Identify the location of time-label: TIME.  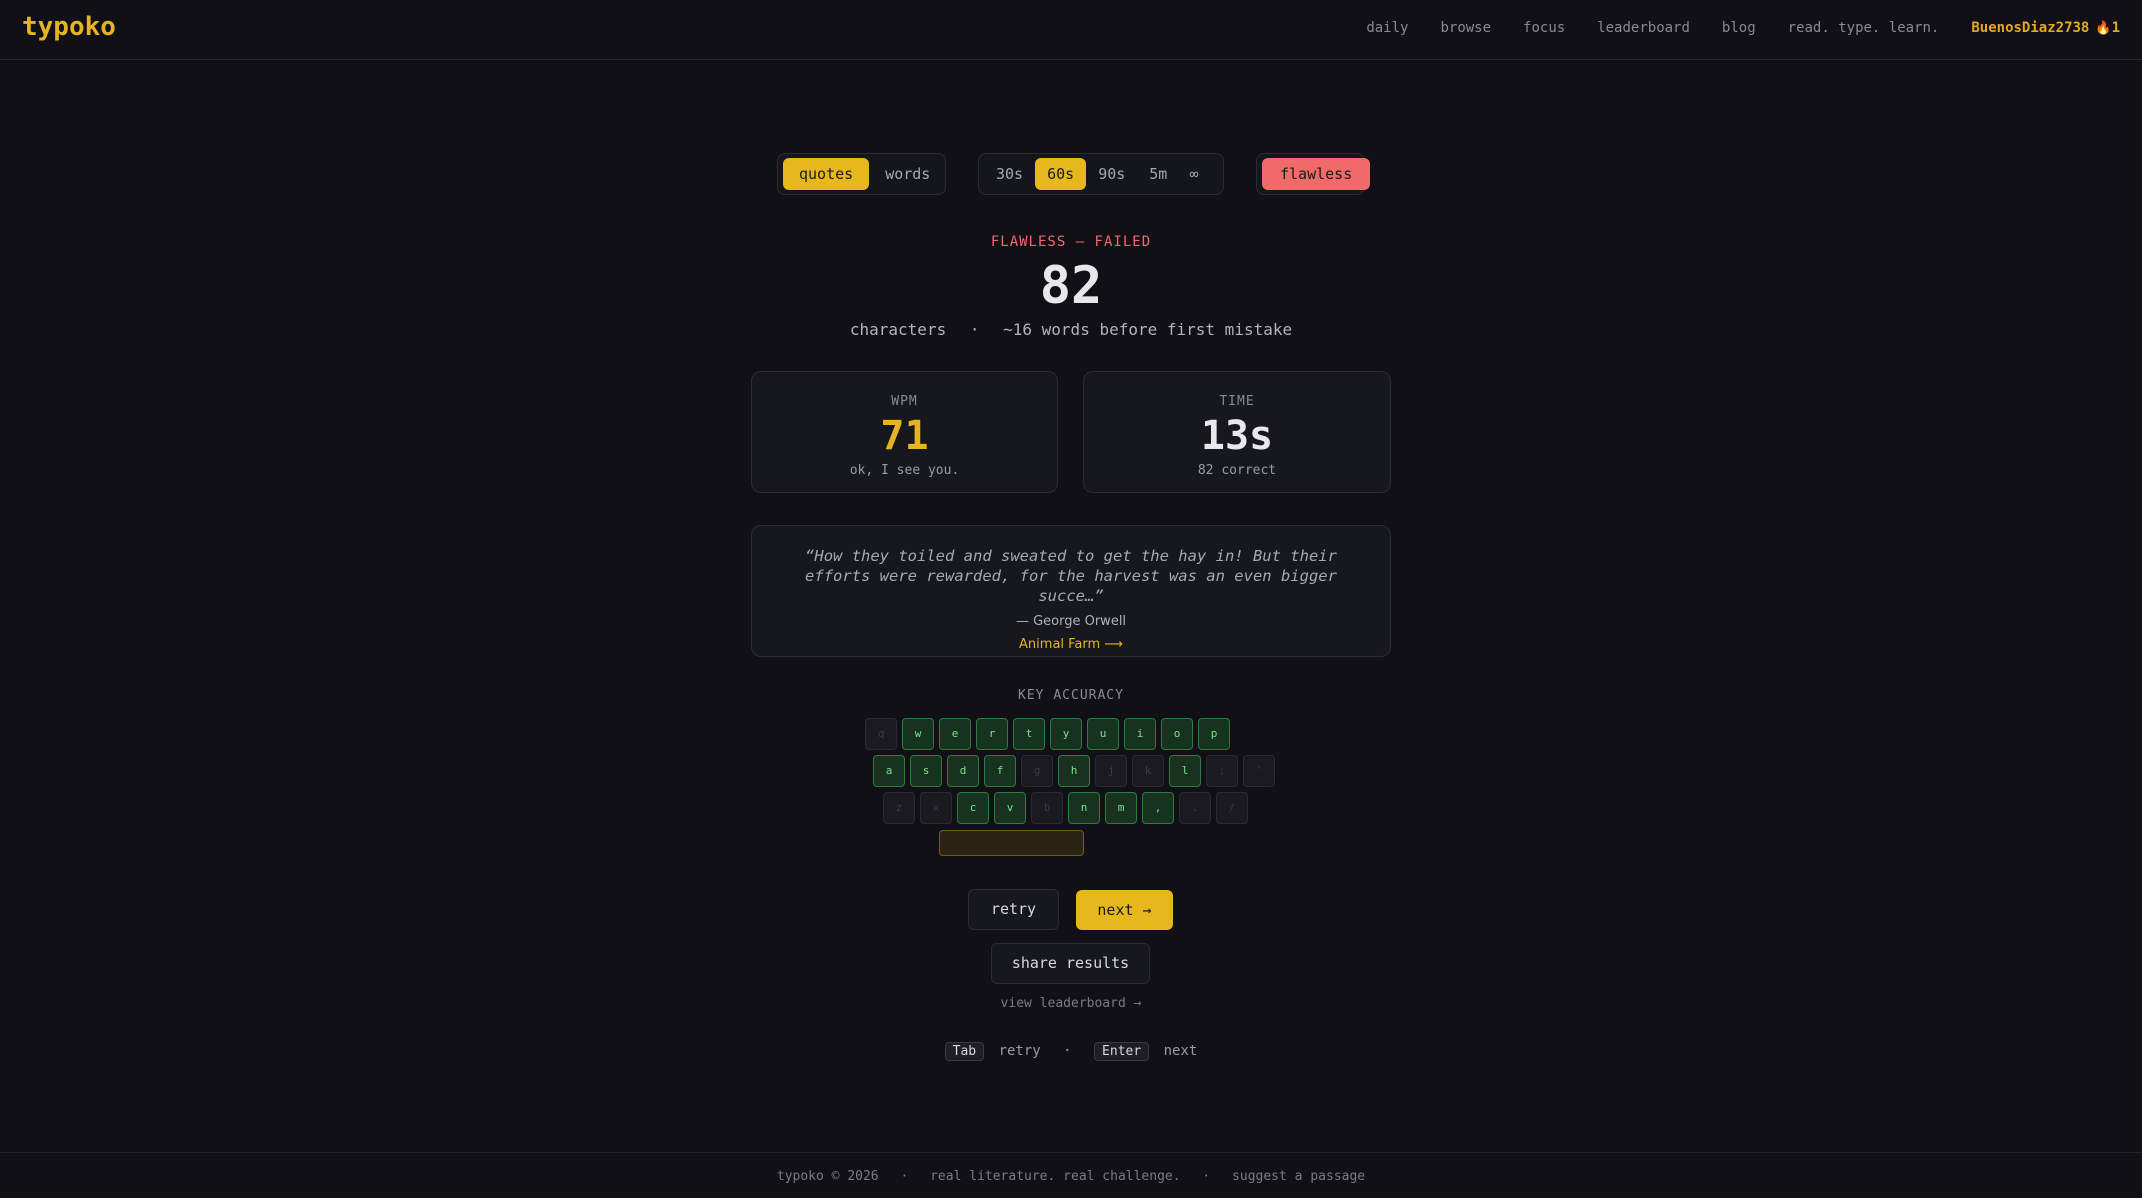
(1237, 401).